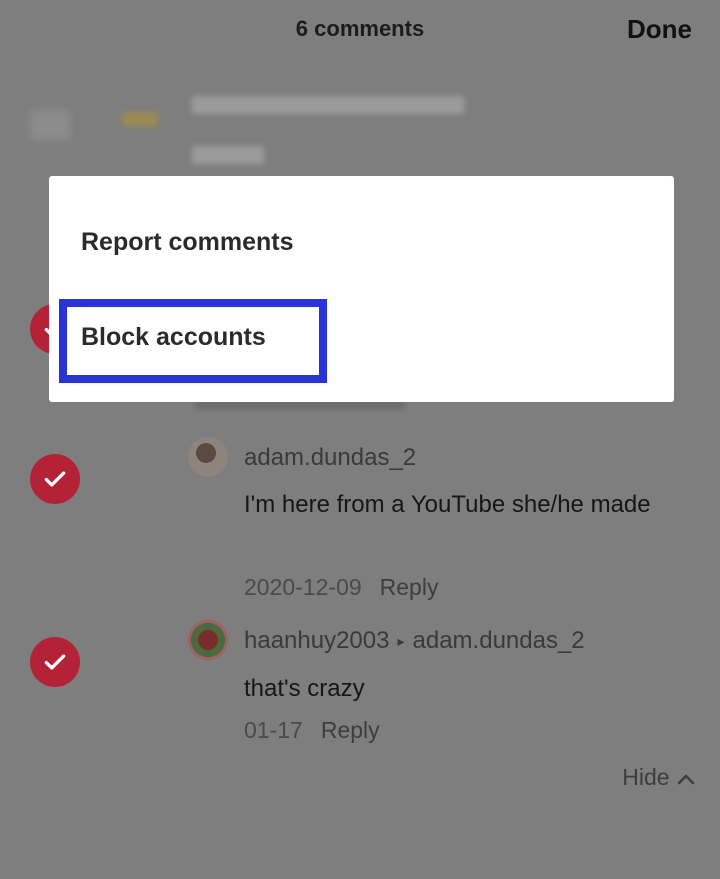 This screenshot has width=720, height=879. What do you see at coordinates (659, 29) in the screenshot?
I see `done-button: Done` at bounding box center [659, 29].